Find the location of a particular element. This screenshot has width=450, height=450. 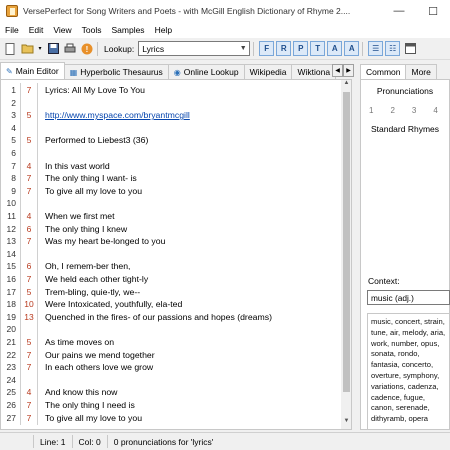

print-icon is located at coordinates (70, 49).